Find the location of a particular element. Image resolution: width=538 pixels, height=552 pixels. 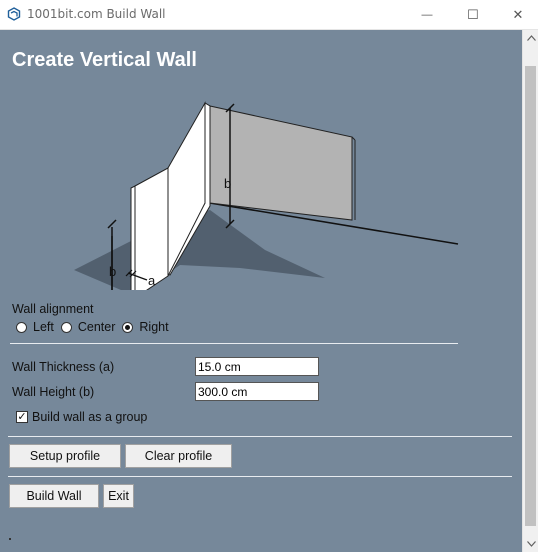

setup-profile-button: Setup profile is located at coordinates (65, 456).